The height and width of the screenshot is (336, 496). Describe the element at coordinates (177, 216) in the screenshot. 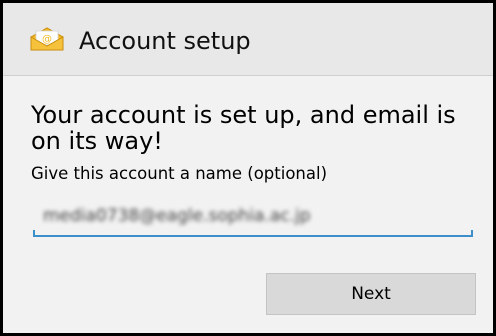

I see `account-name-value: media0738@eagle.sophia.ac.jp` at that location.